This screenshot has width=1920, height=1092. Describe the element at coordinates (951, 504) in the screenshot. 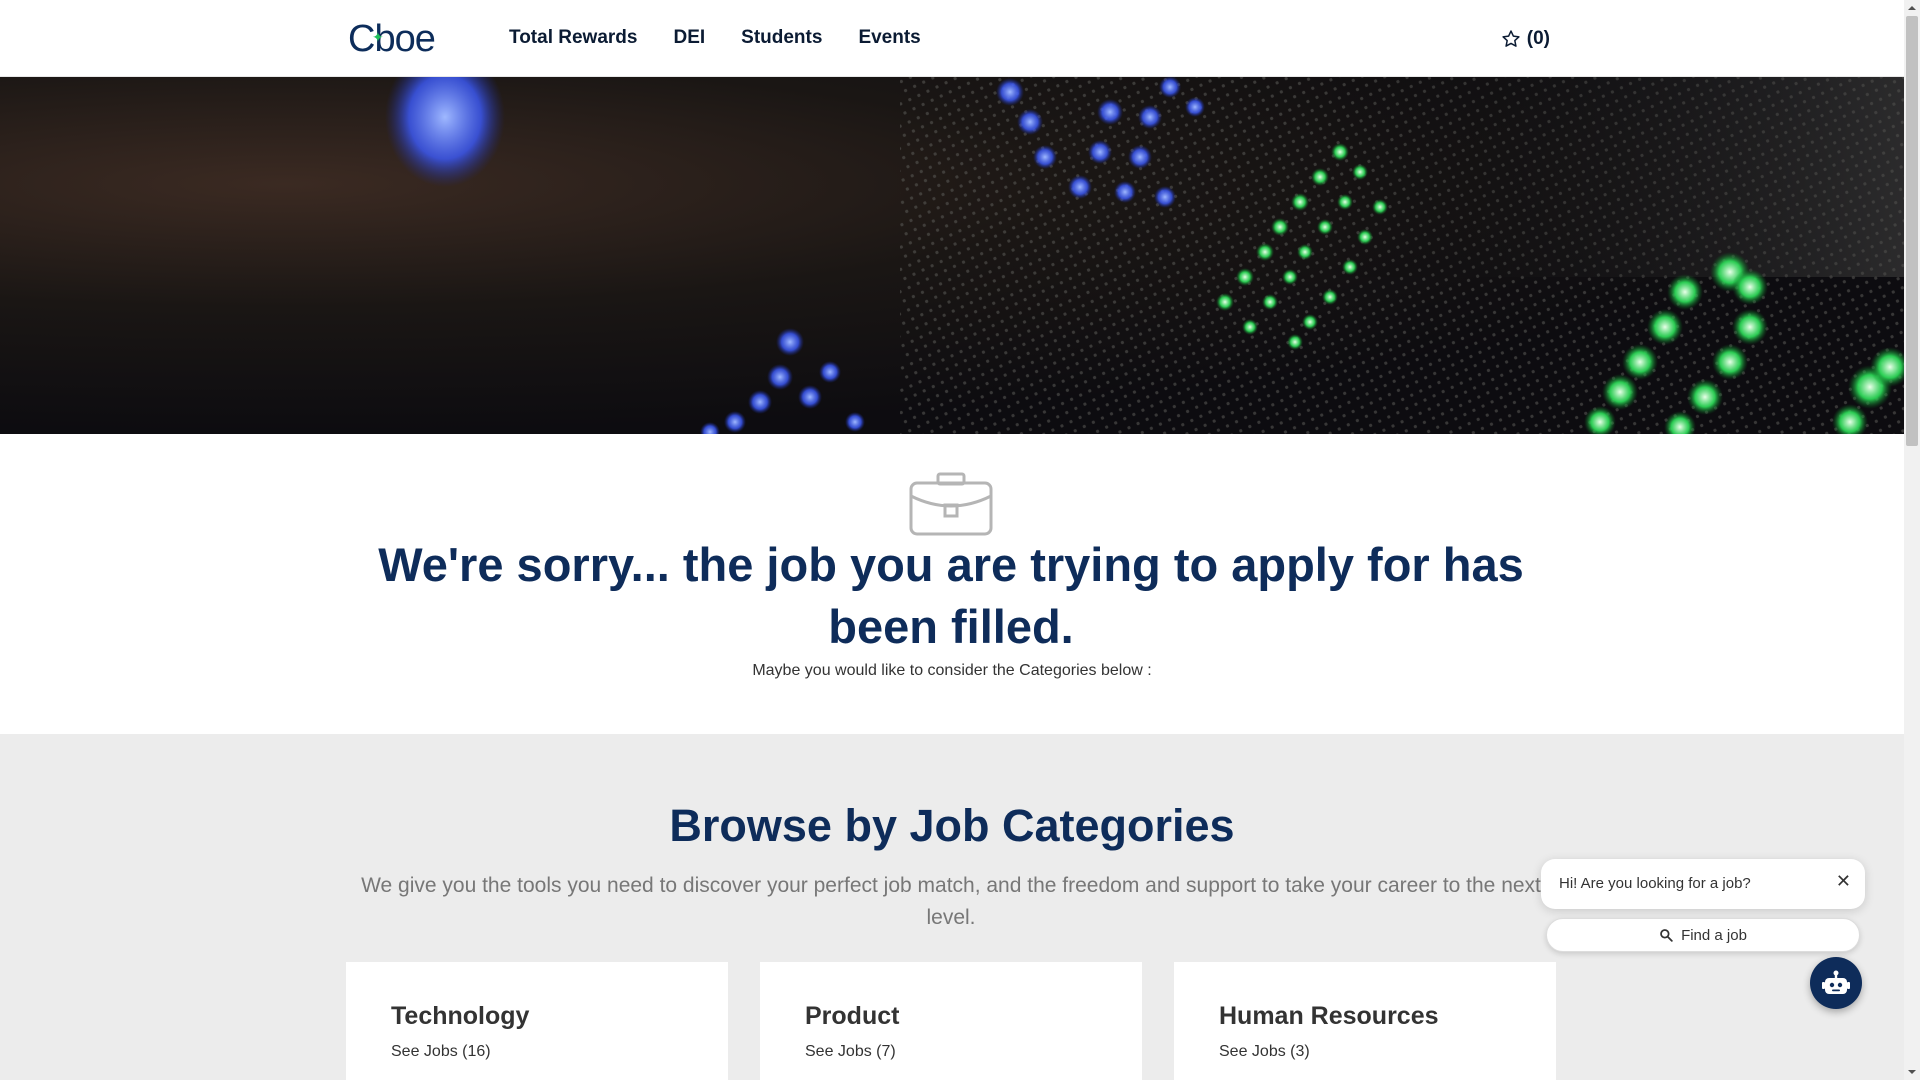

I see `briefcase-icon` at that location.